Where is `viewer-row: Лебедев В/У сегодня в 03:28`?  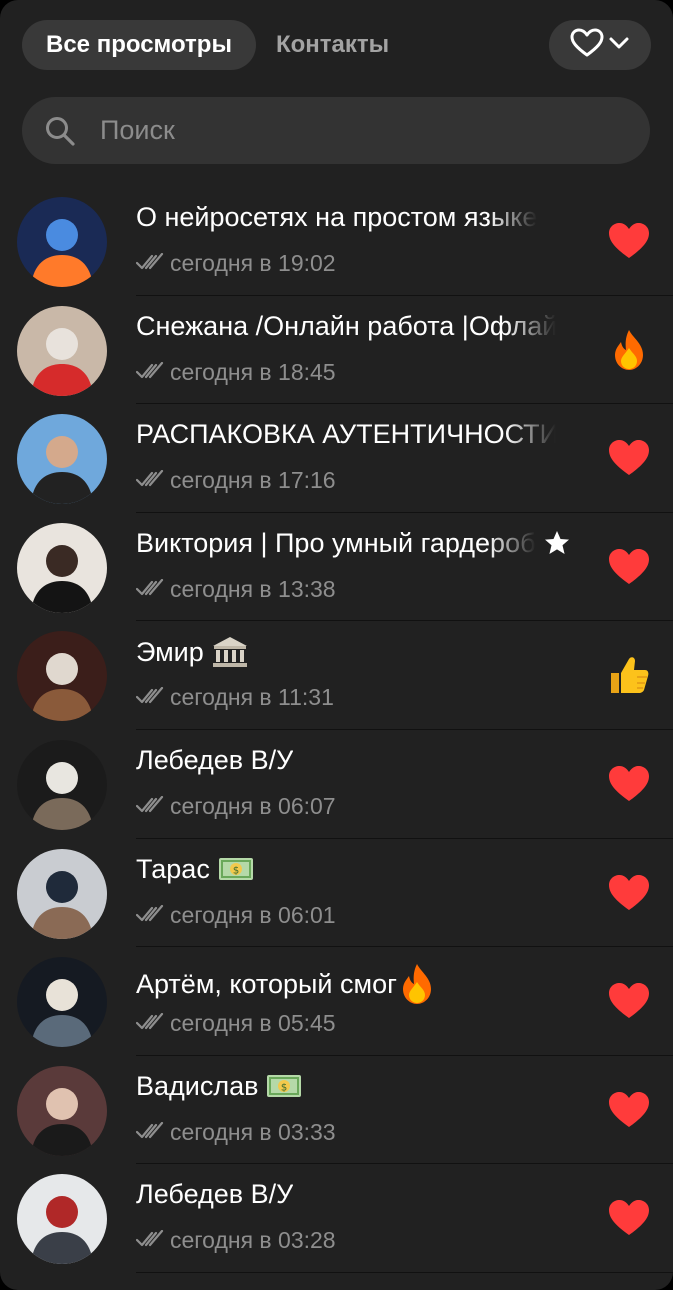
viewer-row: Лебедев В/У сегодня в 03:28 is located at coordinates (336, 1218).